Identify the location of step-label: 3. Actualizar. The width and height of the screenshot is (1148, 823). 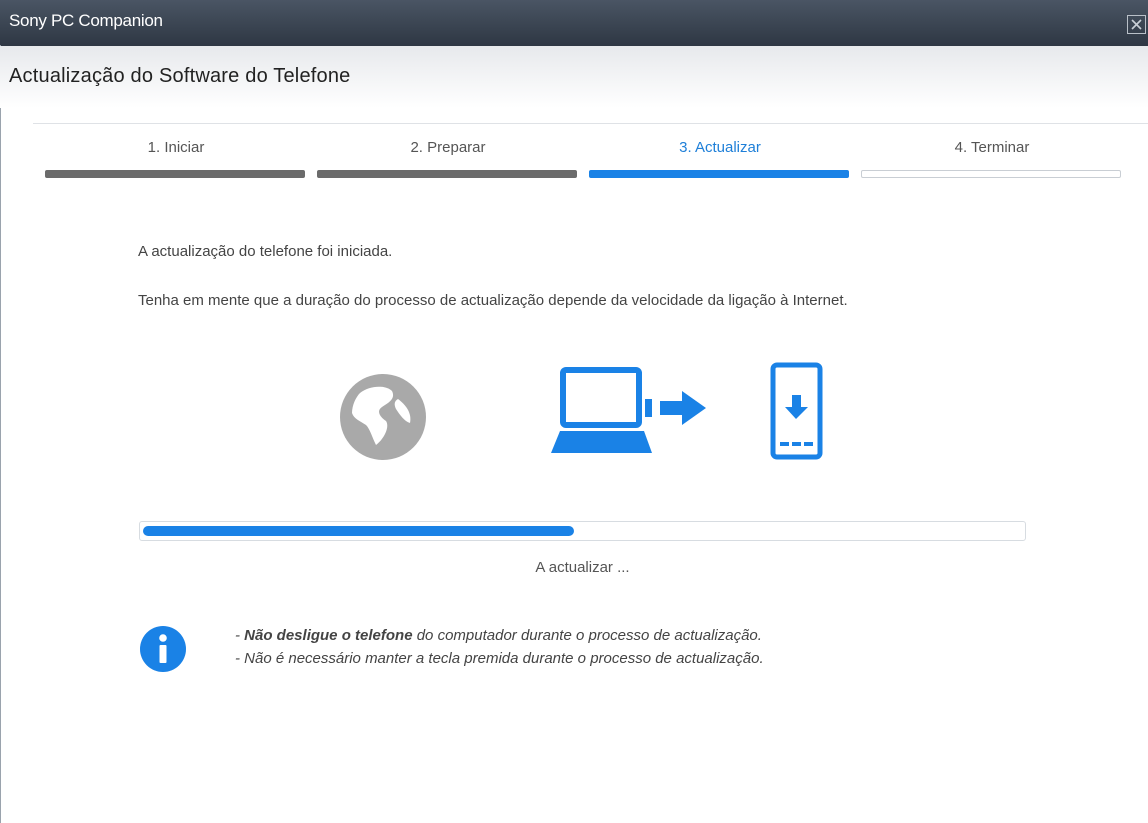
(720, 147).